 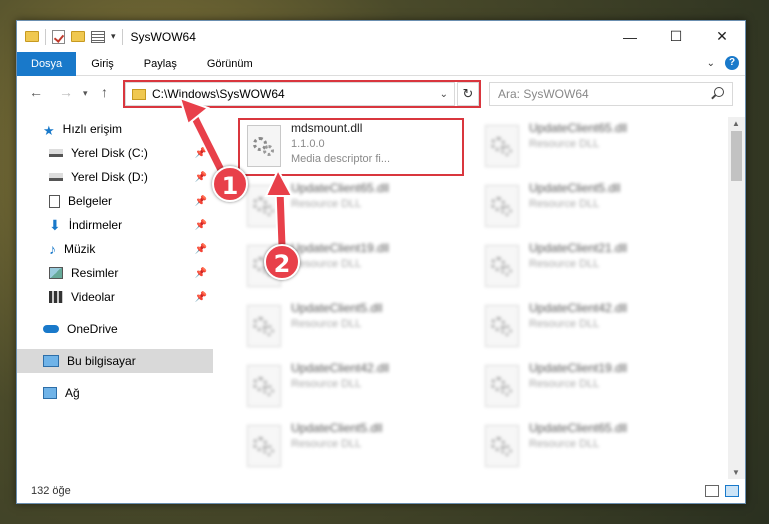 What do you see at coordinates (722, 491) in the screenshot?
I see `view-buttons` at bounding box center [722, 491].